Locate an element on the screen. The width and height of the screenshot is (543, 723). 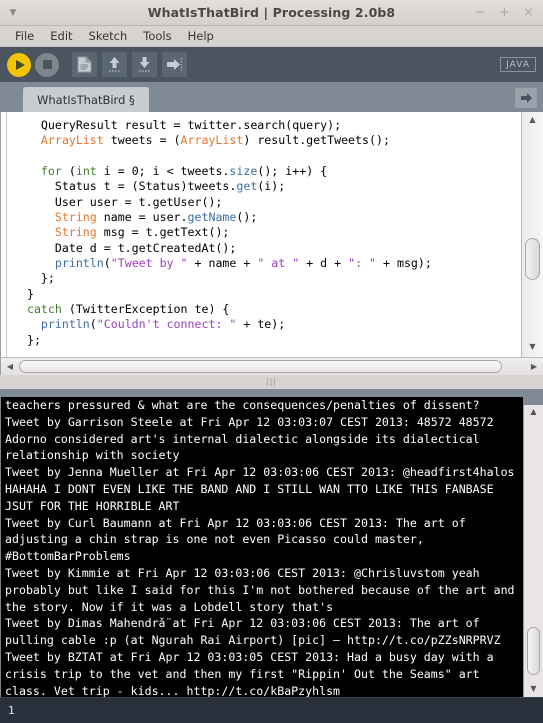
export-icon is located at coordinates (175, 64).